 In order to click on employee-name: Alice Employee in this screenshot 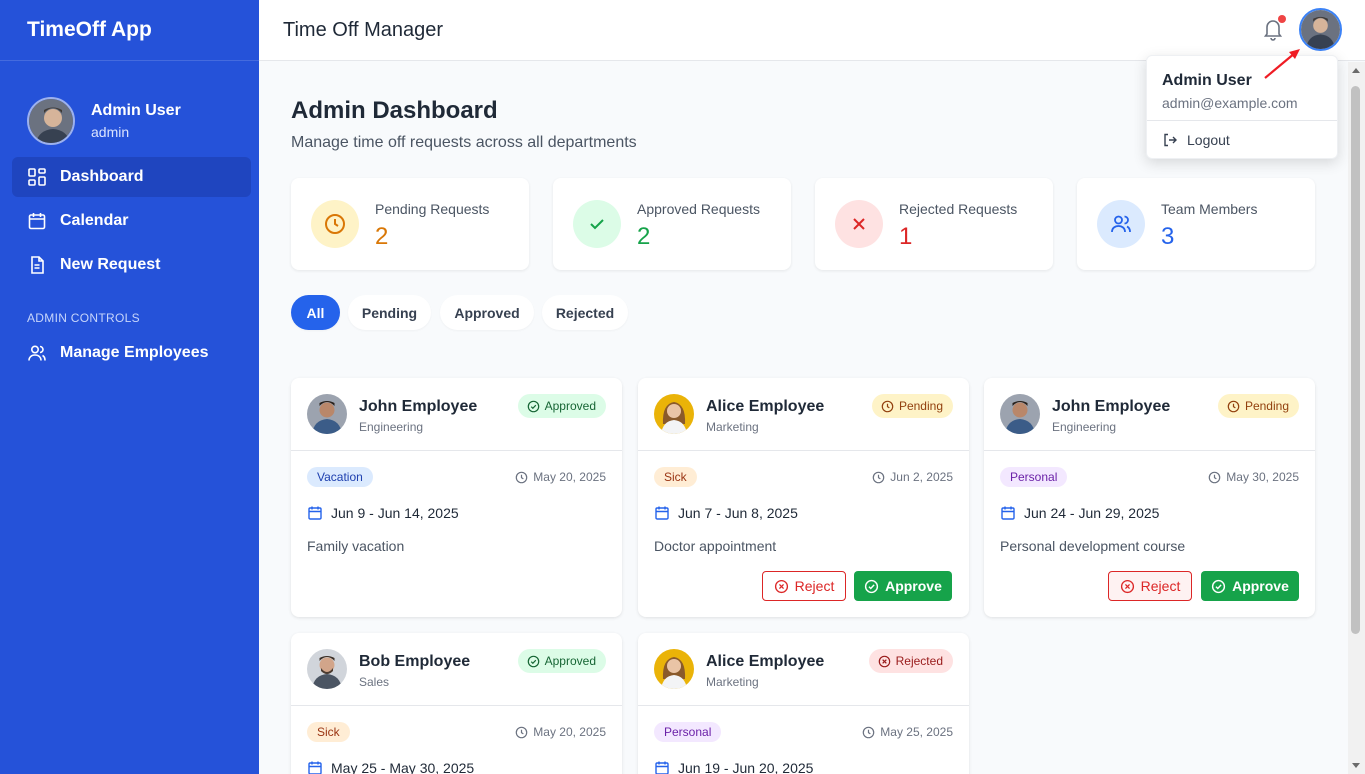, I will do `click(765, 406)`.